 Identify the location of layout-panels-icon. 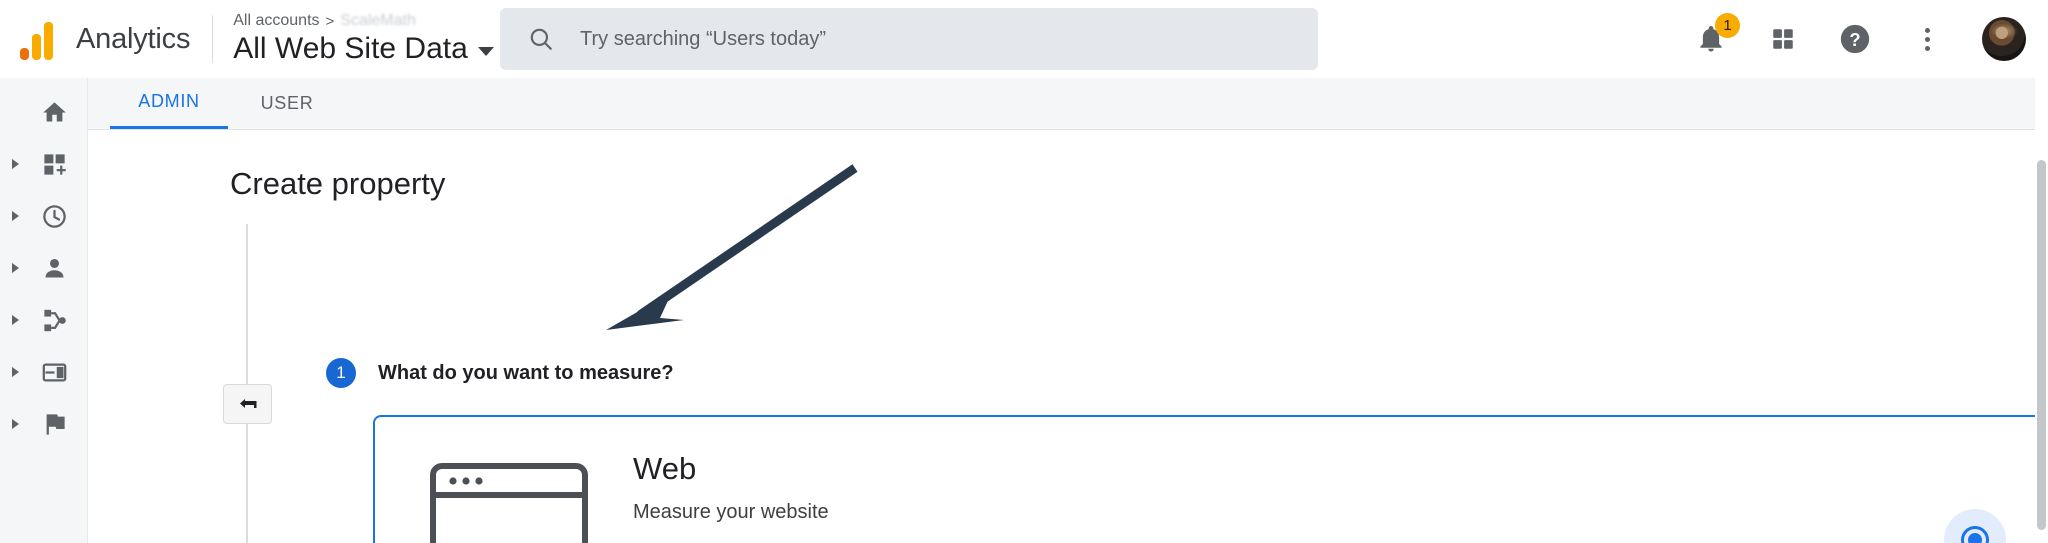
(54, 372).